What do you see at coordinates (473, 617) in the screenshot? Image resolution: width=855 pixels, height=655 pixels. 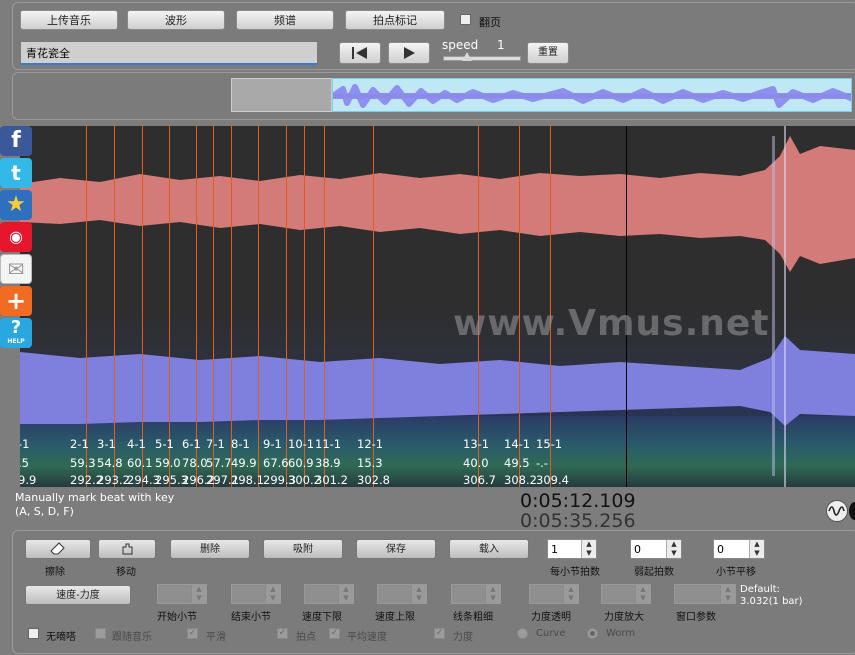 I see `line-thickness-label: 线条粗细` at bounding box center [473, 617].